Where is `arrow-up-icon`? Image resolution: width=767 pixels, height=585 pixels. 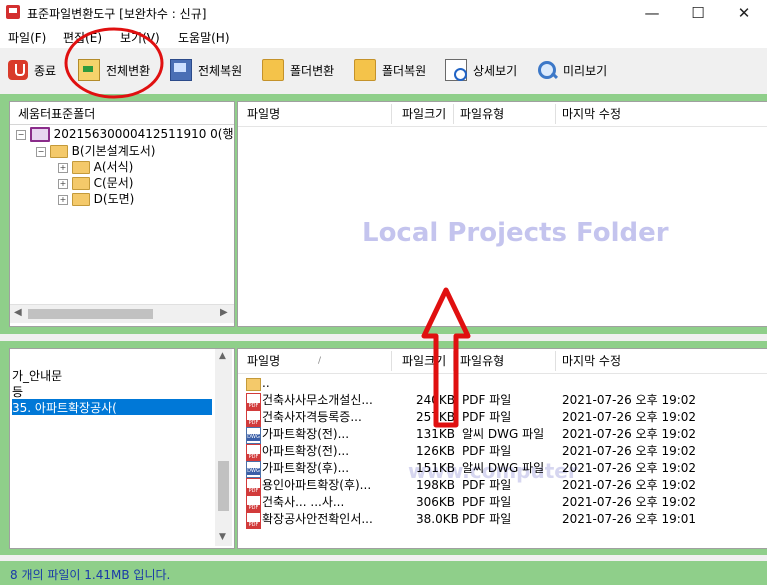 arrow-up-icon is located at coordinates (446, 357).